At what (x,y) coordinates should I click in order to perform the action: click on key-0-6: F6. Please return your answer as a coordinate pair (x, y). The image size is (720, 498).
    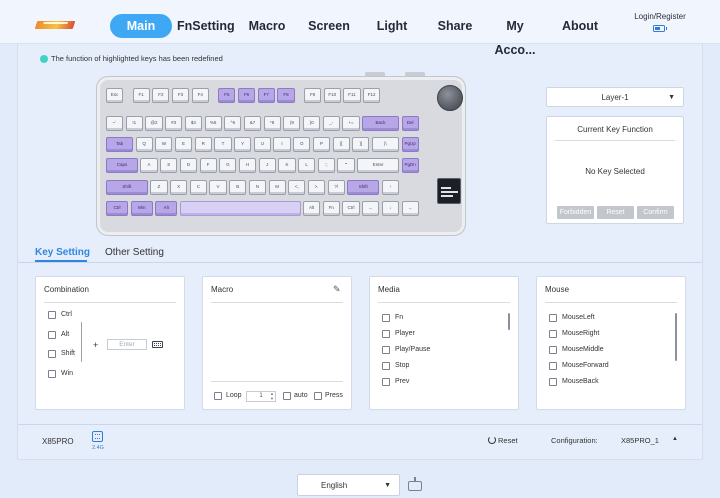
    Looking at the image, I should click on (246, 95).